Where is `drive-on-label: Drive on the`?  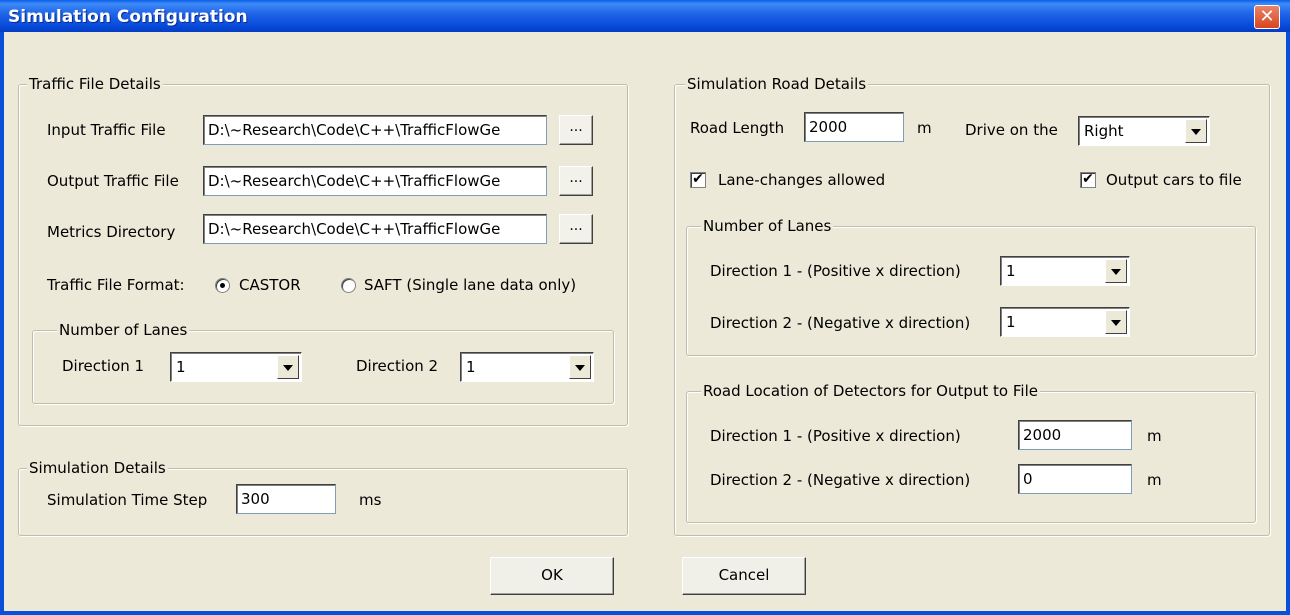
drive-on-label: Drive on the is located at coordinates (1011, 130).